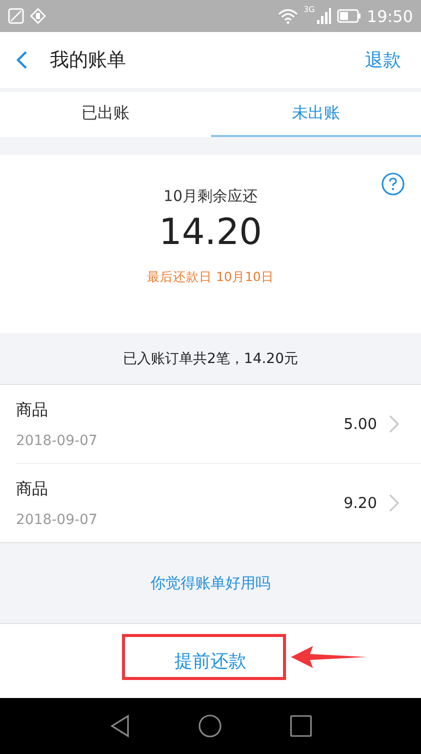 The image size is (421, 754). I want to click on home-nav-icon, so click(210, 726).